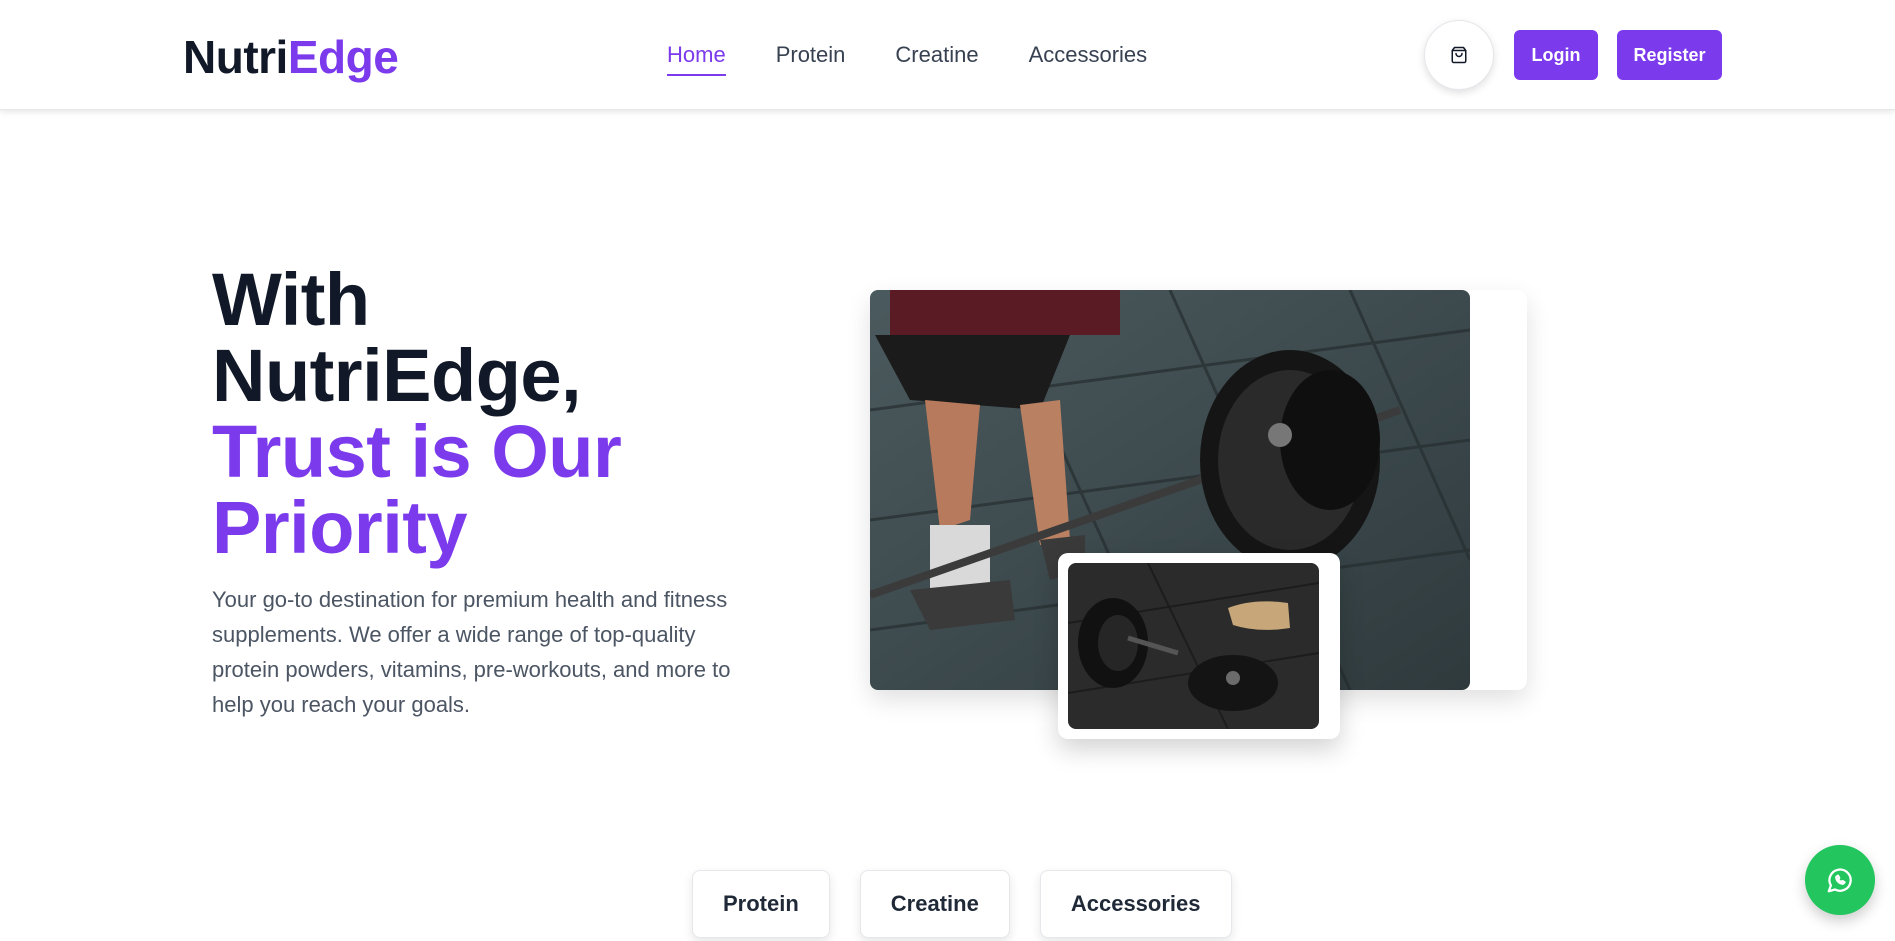 The image size is (1895, 941). What do you see at coordinates (696, 59) in the screenshot?
I see `nav-home: Home` at bounding box center [696, 59].